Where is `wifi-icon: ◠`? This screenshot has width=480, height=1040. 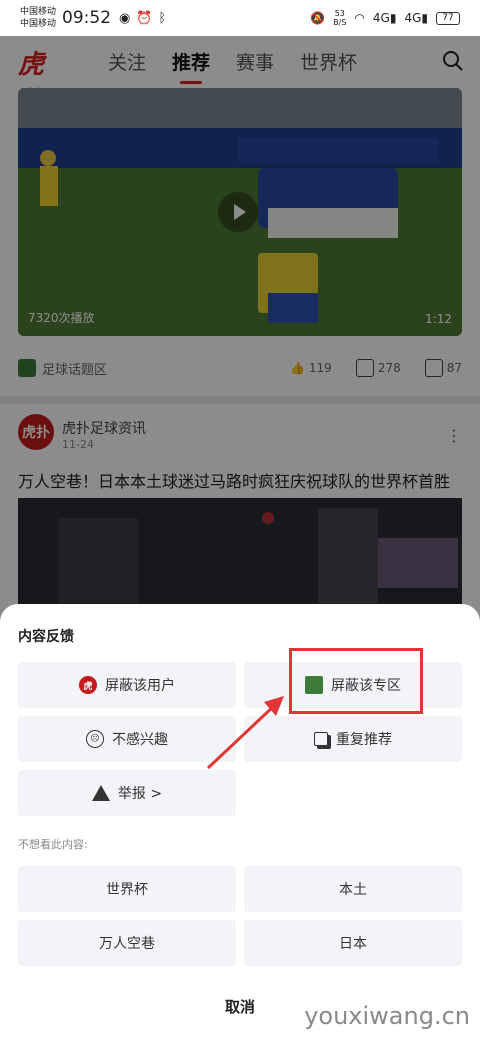
wifi-icon: ◠ is located at coordinates (359, 18).